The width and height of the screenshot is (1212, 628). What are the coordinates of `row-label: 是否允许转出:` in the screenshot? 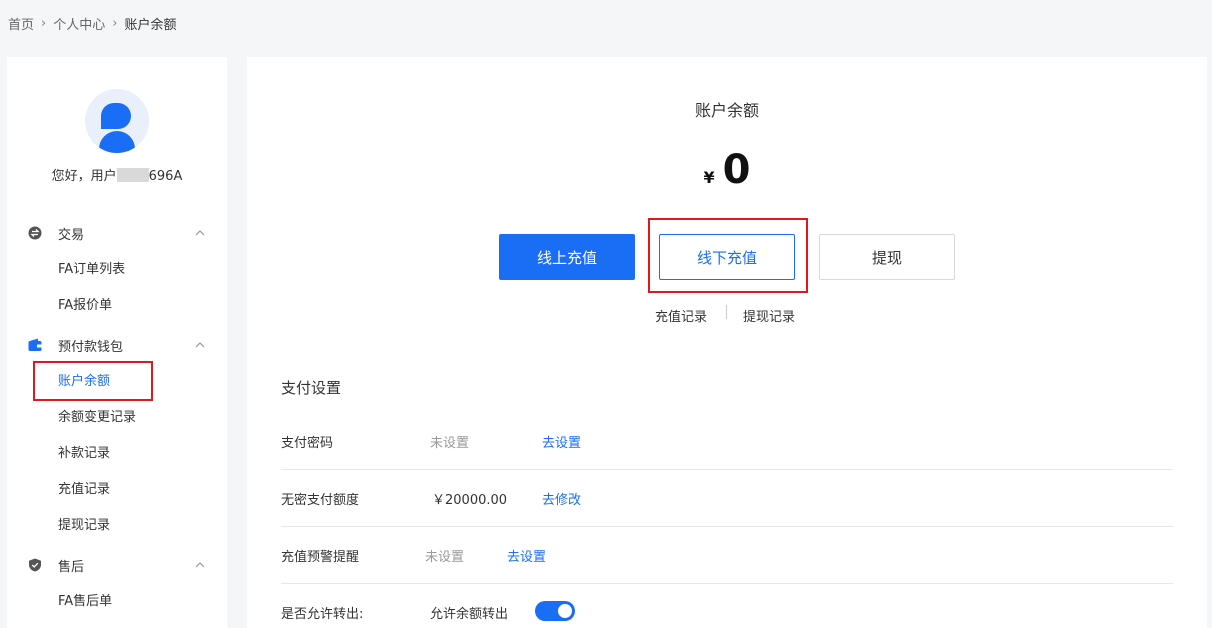 It's located at (322, 614).